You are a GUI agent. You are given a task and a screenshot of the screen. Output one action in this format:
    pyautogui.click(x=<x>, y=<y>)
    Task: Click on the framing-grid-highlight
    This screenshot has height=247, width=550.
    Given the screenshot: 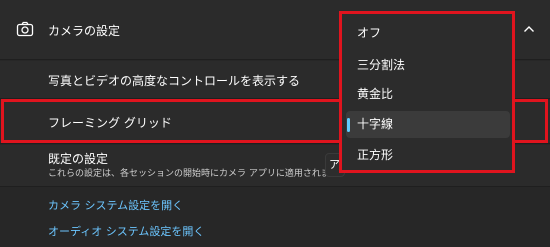 What is the action you would take?
    pyautogui.click(x=170, y=121)
    